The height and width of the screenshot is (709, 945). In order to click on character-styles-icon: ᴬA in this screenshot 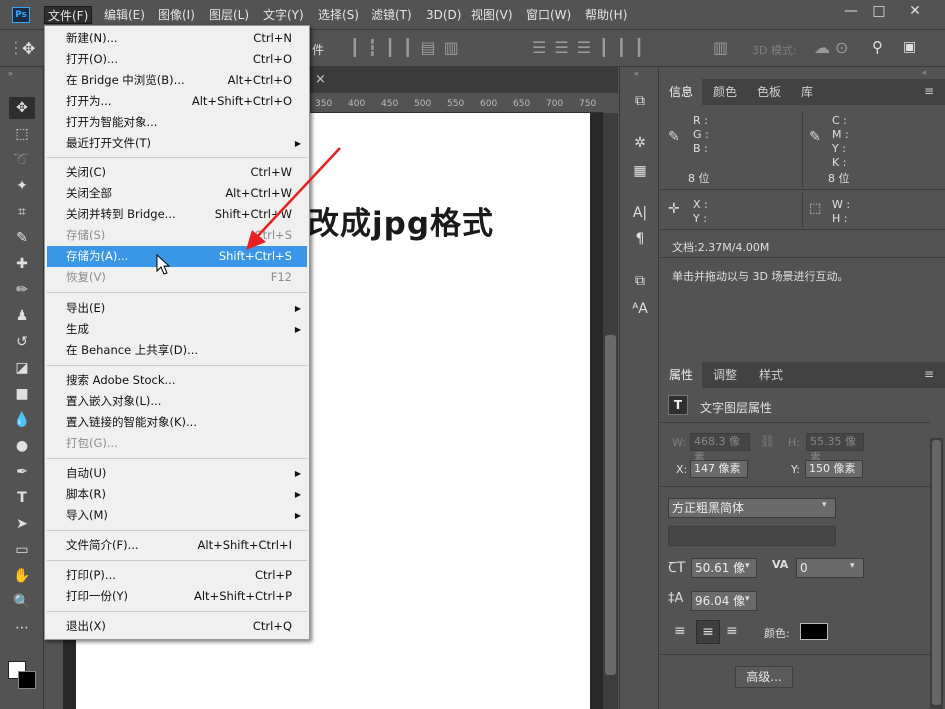, I will do `click(640, 309)`.